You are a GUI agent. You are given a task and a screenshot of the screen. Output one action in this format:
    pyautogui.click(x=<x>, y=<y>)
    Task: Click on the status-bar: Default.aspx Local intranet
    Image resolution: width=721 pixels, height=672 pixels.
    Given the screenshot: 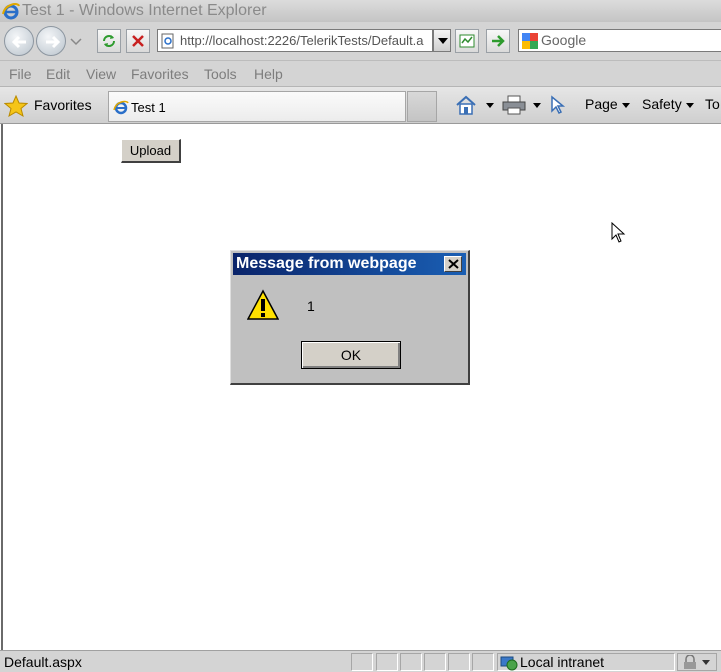 What is the action you would take?
    pyautogui.click(x=360, y=661)
    